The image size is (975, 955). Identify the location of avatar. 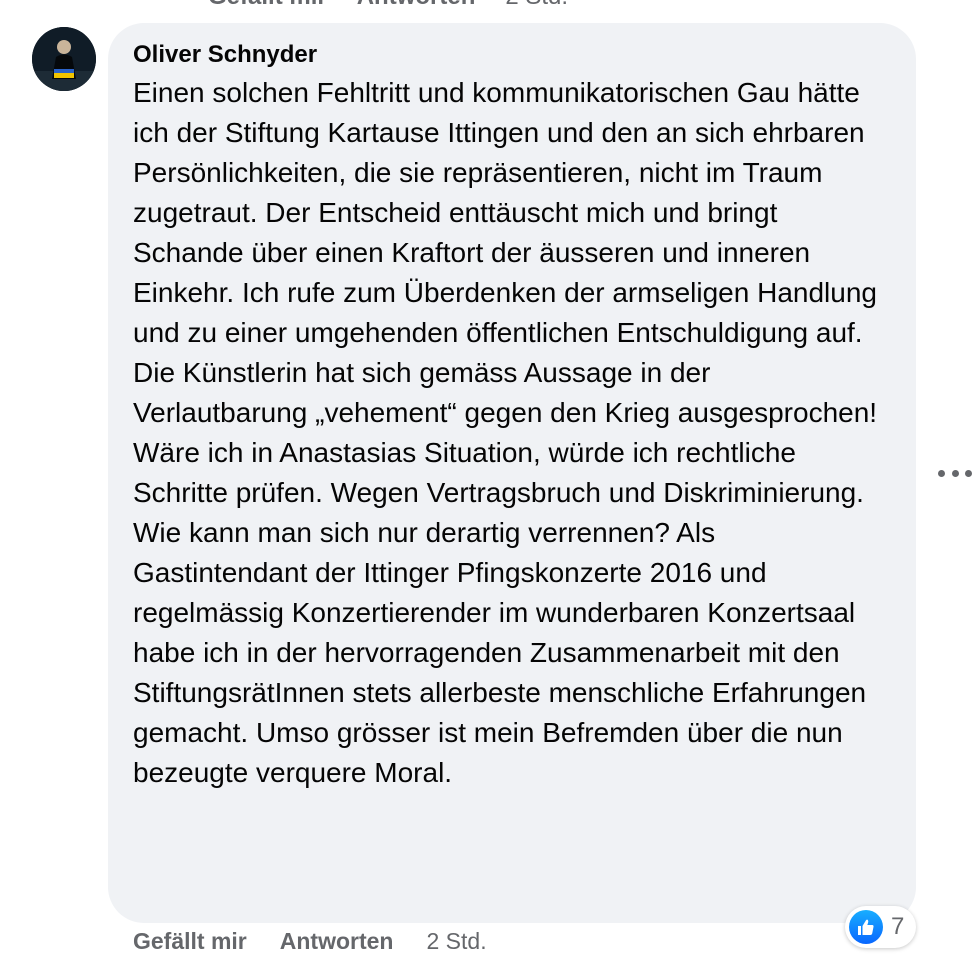
(64, 59).